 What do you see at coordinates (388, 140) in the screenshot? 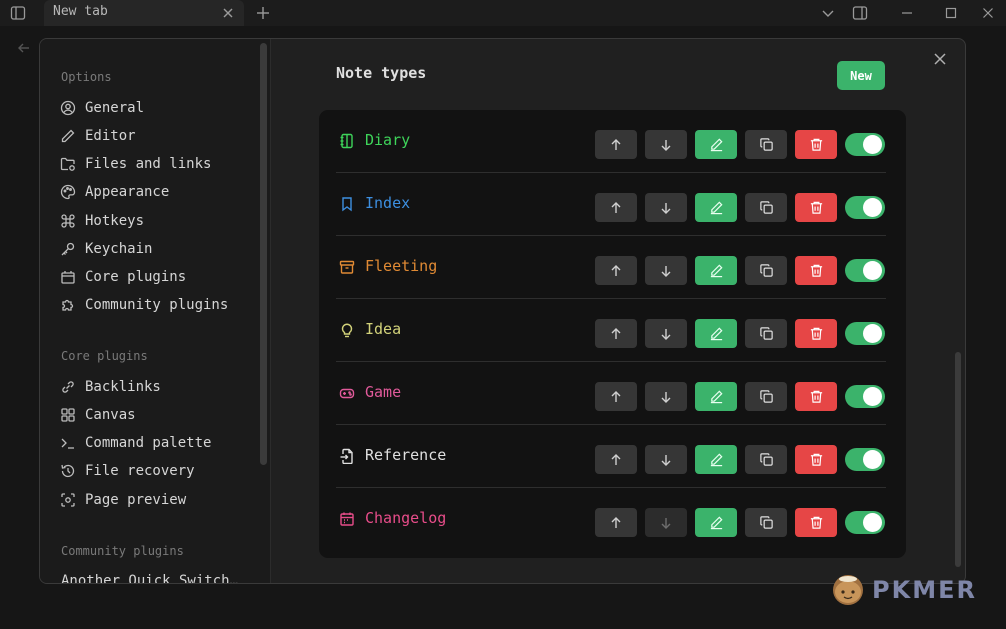
I see `note-type-name: Diary` at bounding box center [388, 140].